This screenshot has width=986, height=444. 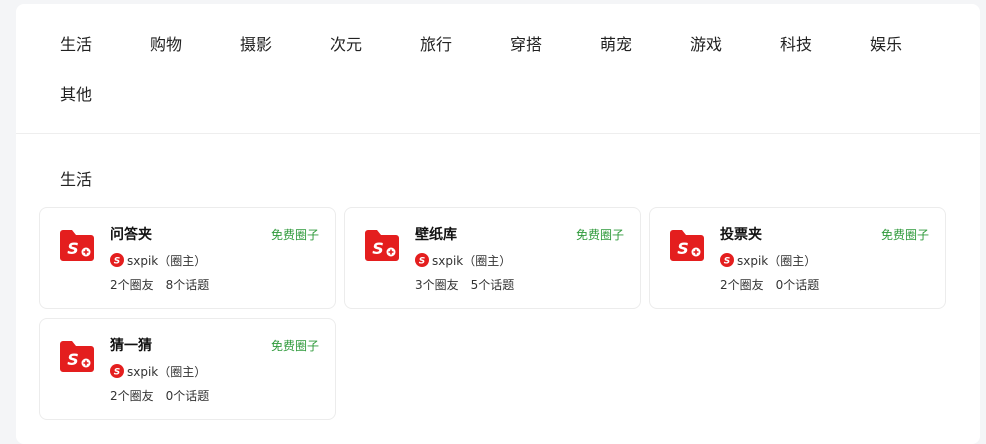 I want to click on category-tab-games: 游戏, so click(x=706, y=45).